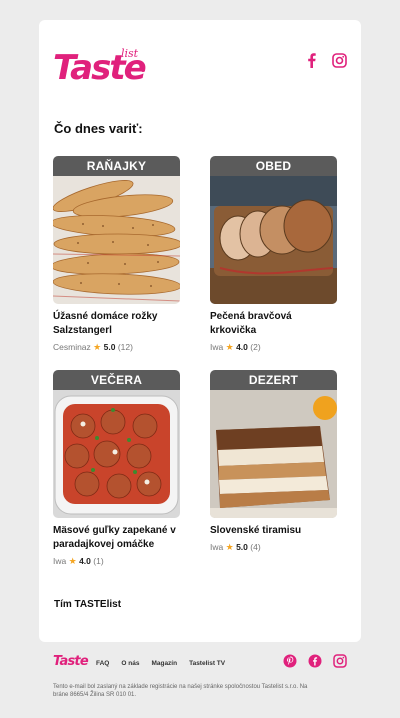  I want to click on footer-link-faq: FAQ, so click(102, 663).